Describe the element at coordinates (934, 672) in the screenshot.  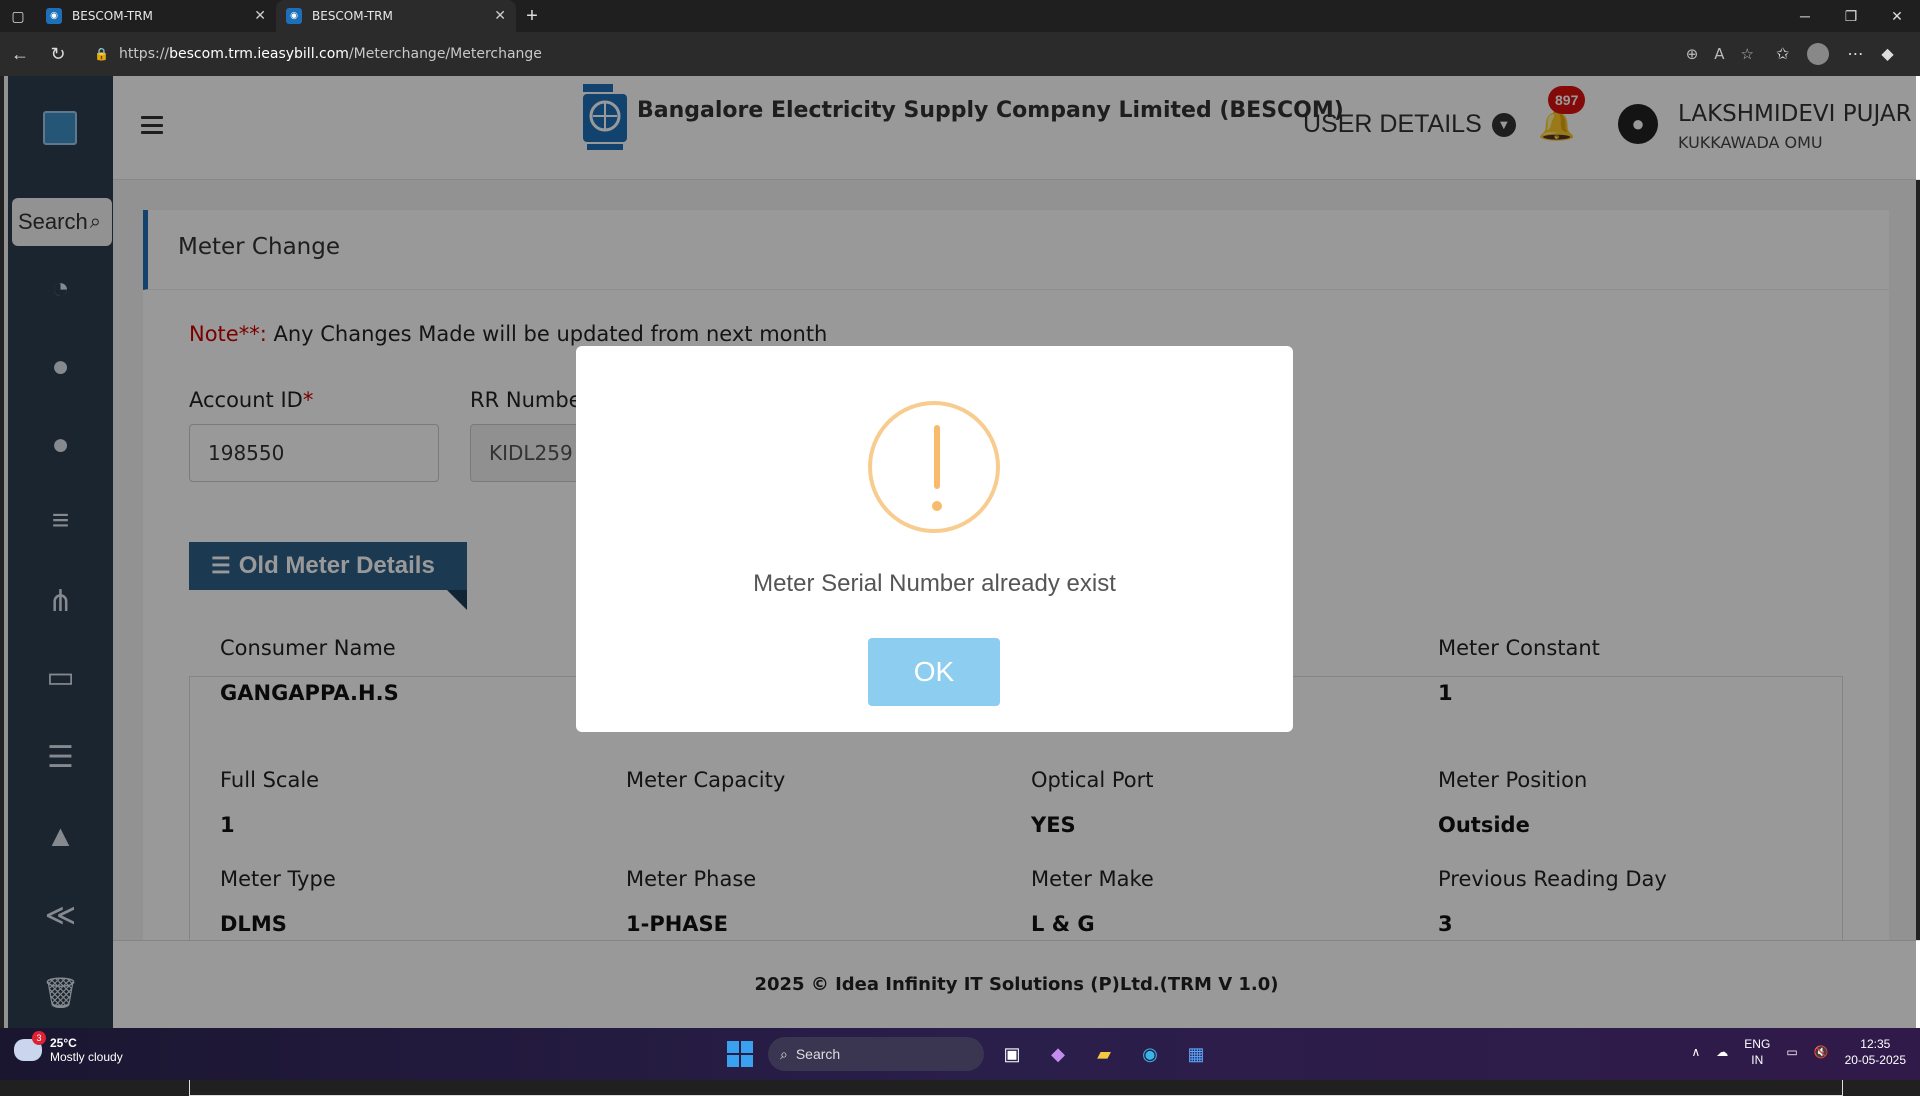
I see `ok-button: OK` at that location.